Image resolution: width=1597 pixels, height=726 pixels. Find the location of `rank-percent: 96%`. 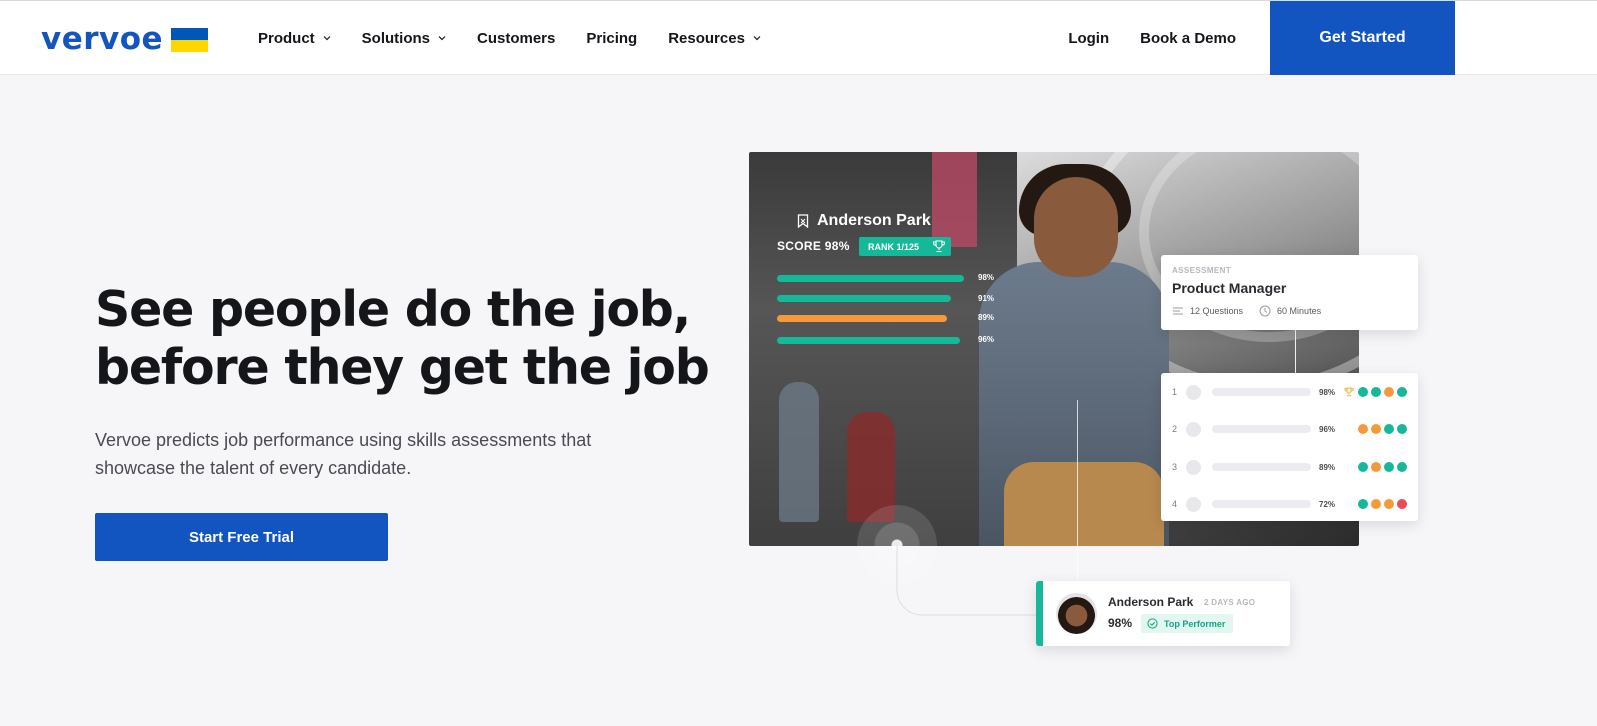

rank-percent: 96% is located at coordinates (1327, 429).